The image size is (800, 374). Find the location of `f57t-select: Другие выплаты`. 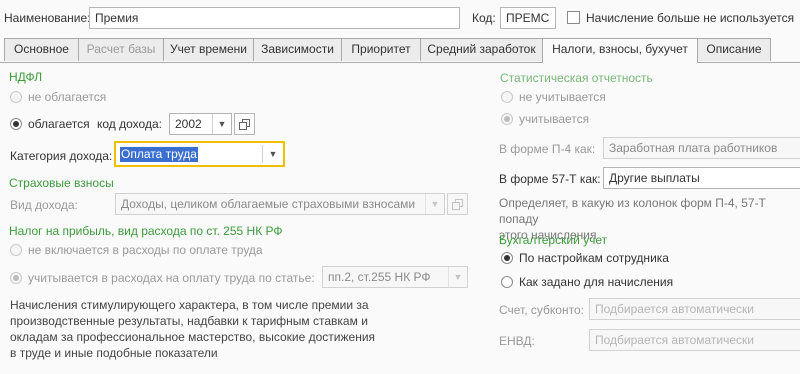

f57t-select: Другие выплаты is located at coordinates (701, 178).